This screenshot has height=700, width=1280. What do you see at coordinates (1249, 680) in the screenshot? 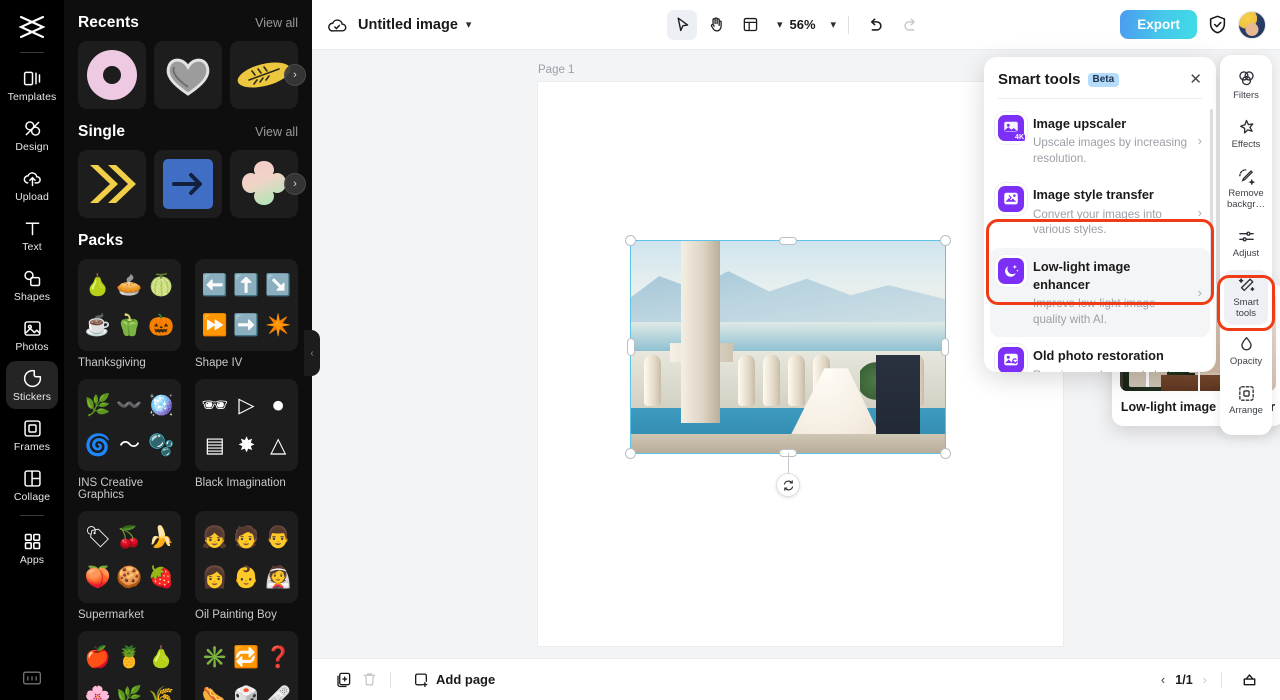
I see `panel-toggle-icon` at bounding box center [1249, 680].